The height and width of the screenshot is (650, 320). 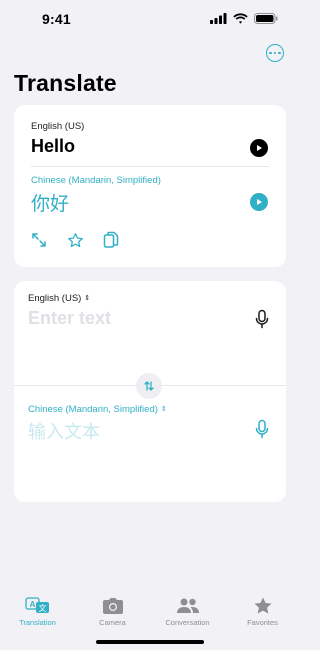 What do you see at coordinates (187, 622) in the screenshot?
I see `tab-label: Conversation` at bounding box center [187, 622].